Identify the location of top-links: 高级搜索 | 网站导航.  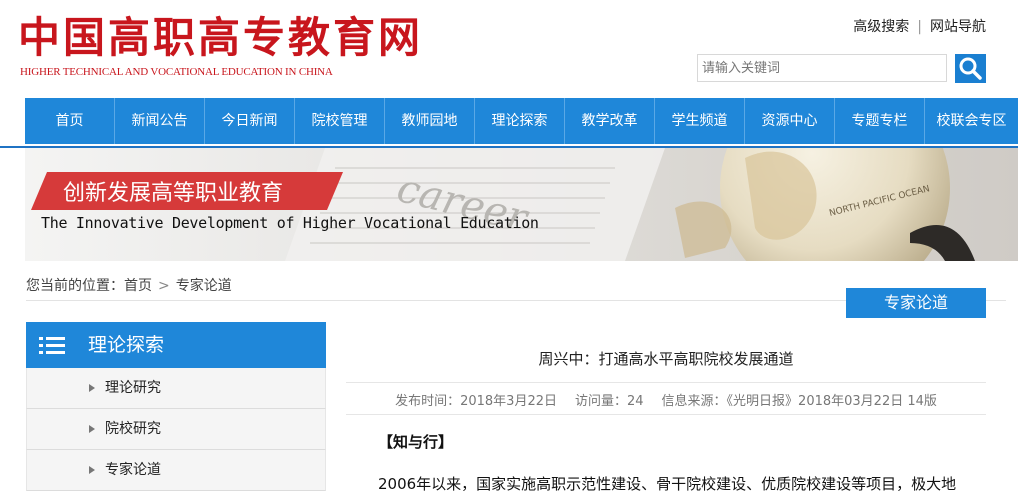
(919, 26).